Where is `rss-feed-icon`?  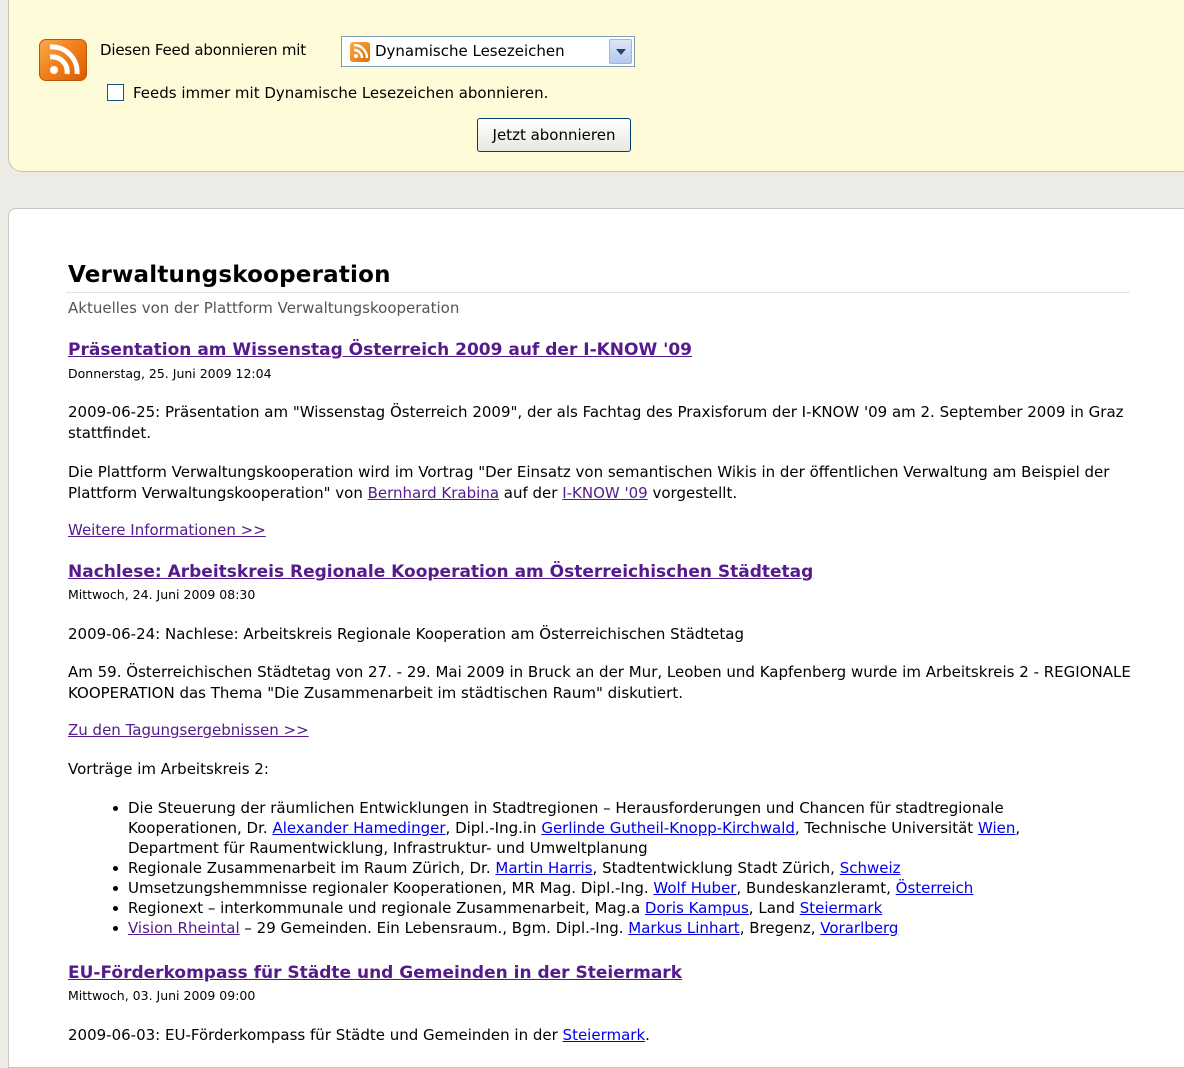
rss-feed-icon is located at coordinates (63, 60).